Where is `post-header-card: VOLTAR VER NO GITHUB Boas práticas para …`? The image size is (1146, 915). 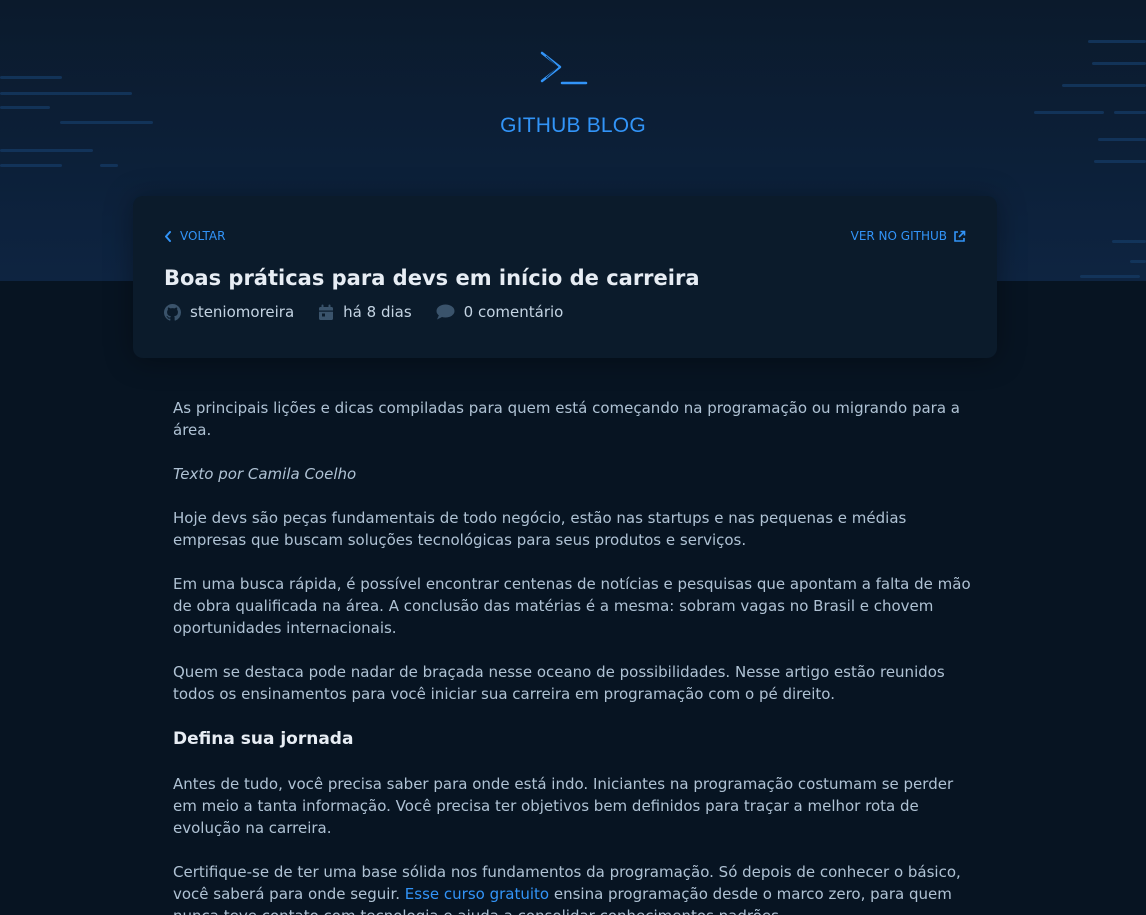 post-header-card: VOLTAR VER NO GITHUB Boas práticas para … is located at coordinates (565, 277).